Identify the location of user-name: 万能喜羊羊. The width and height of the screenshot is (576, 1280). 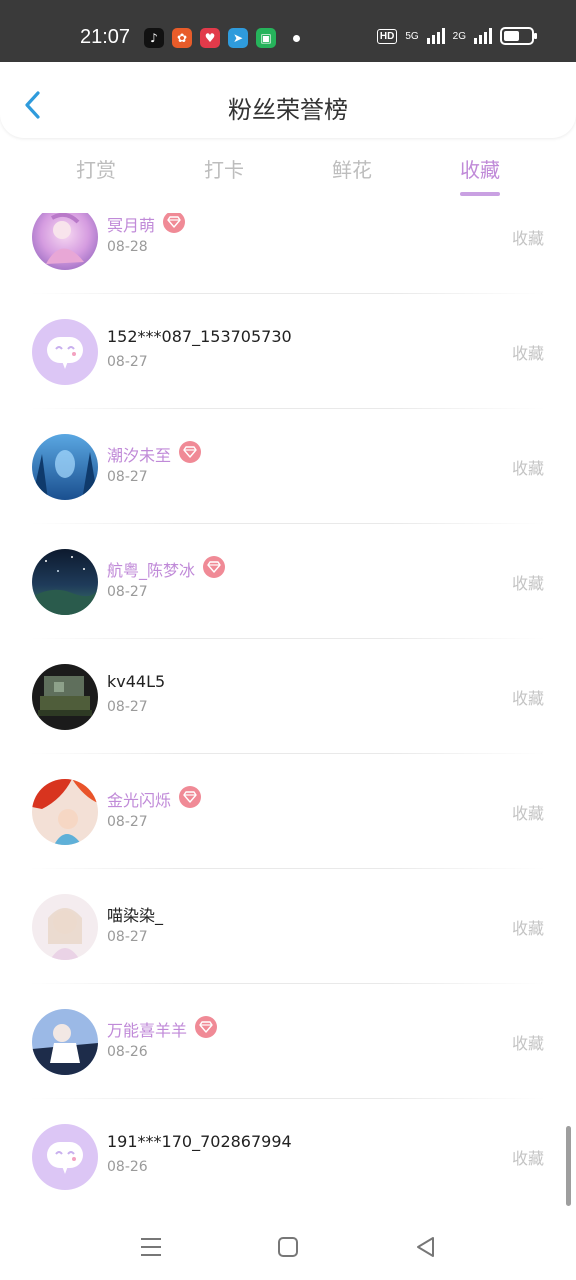
(147, 1030).